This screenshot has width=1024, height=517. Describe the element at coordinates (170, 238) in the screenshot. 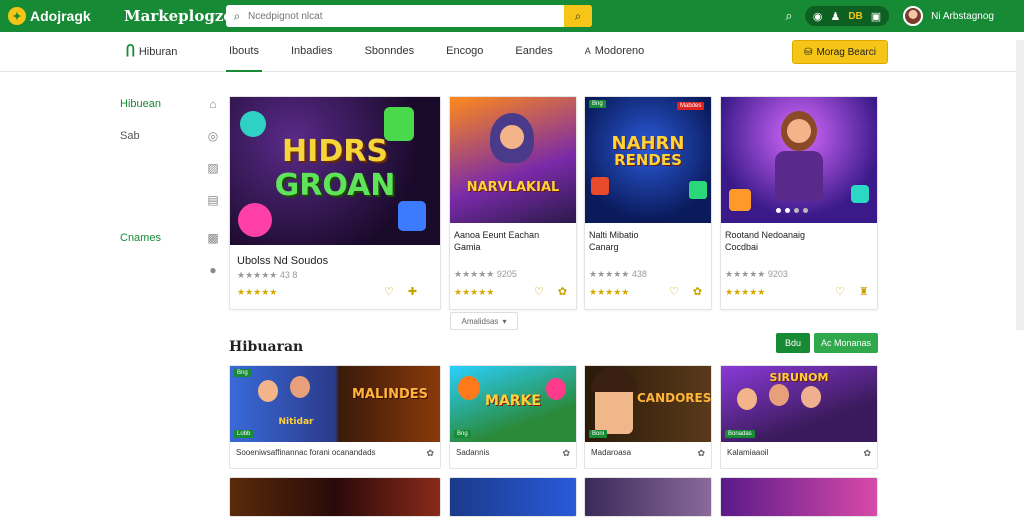

I see `sidebar-item-4: Cnames ▩` at that location.